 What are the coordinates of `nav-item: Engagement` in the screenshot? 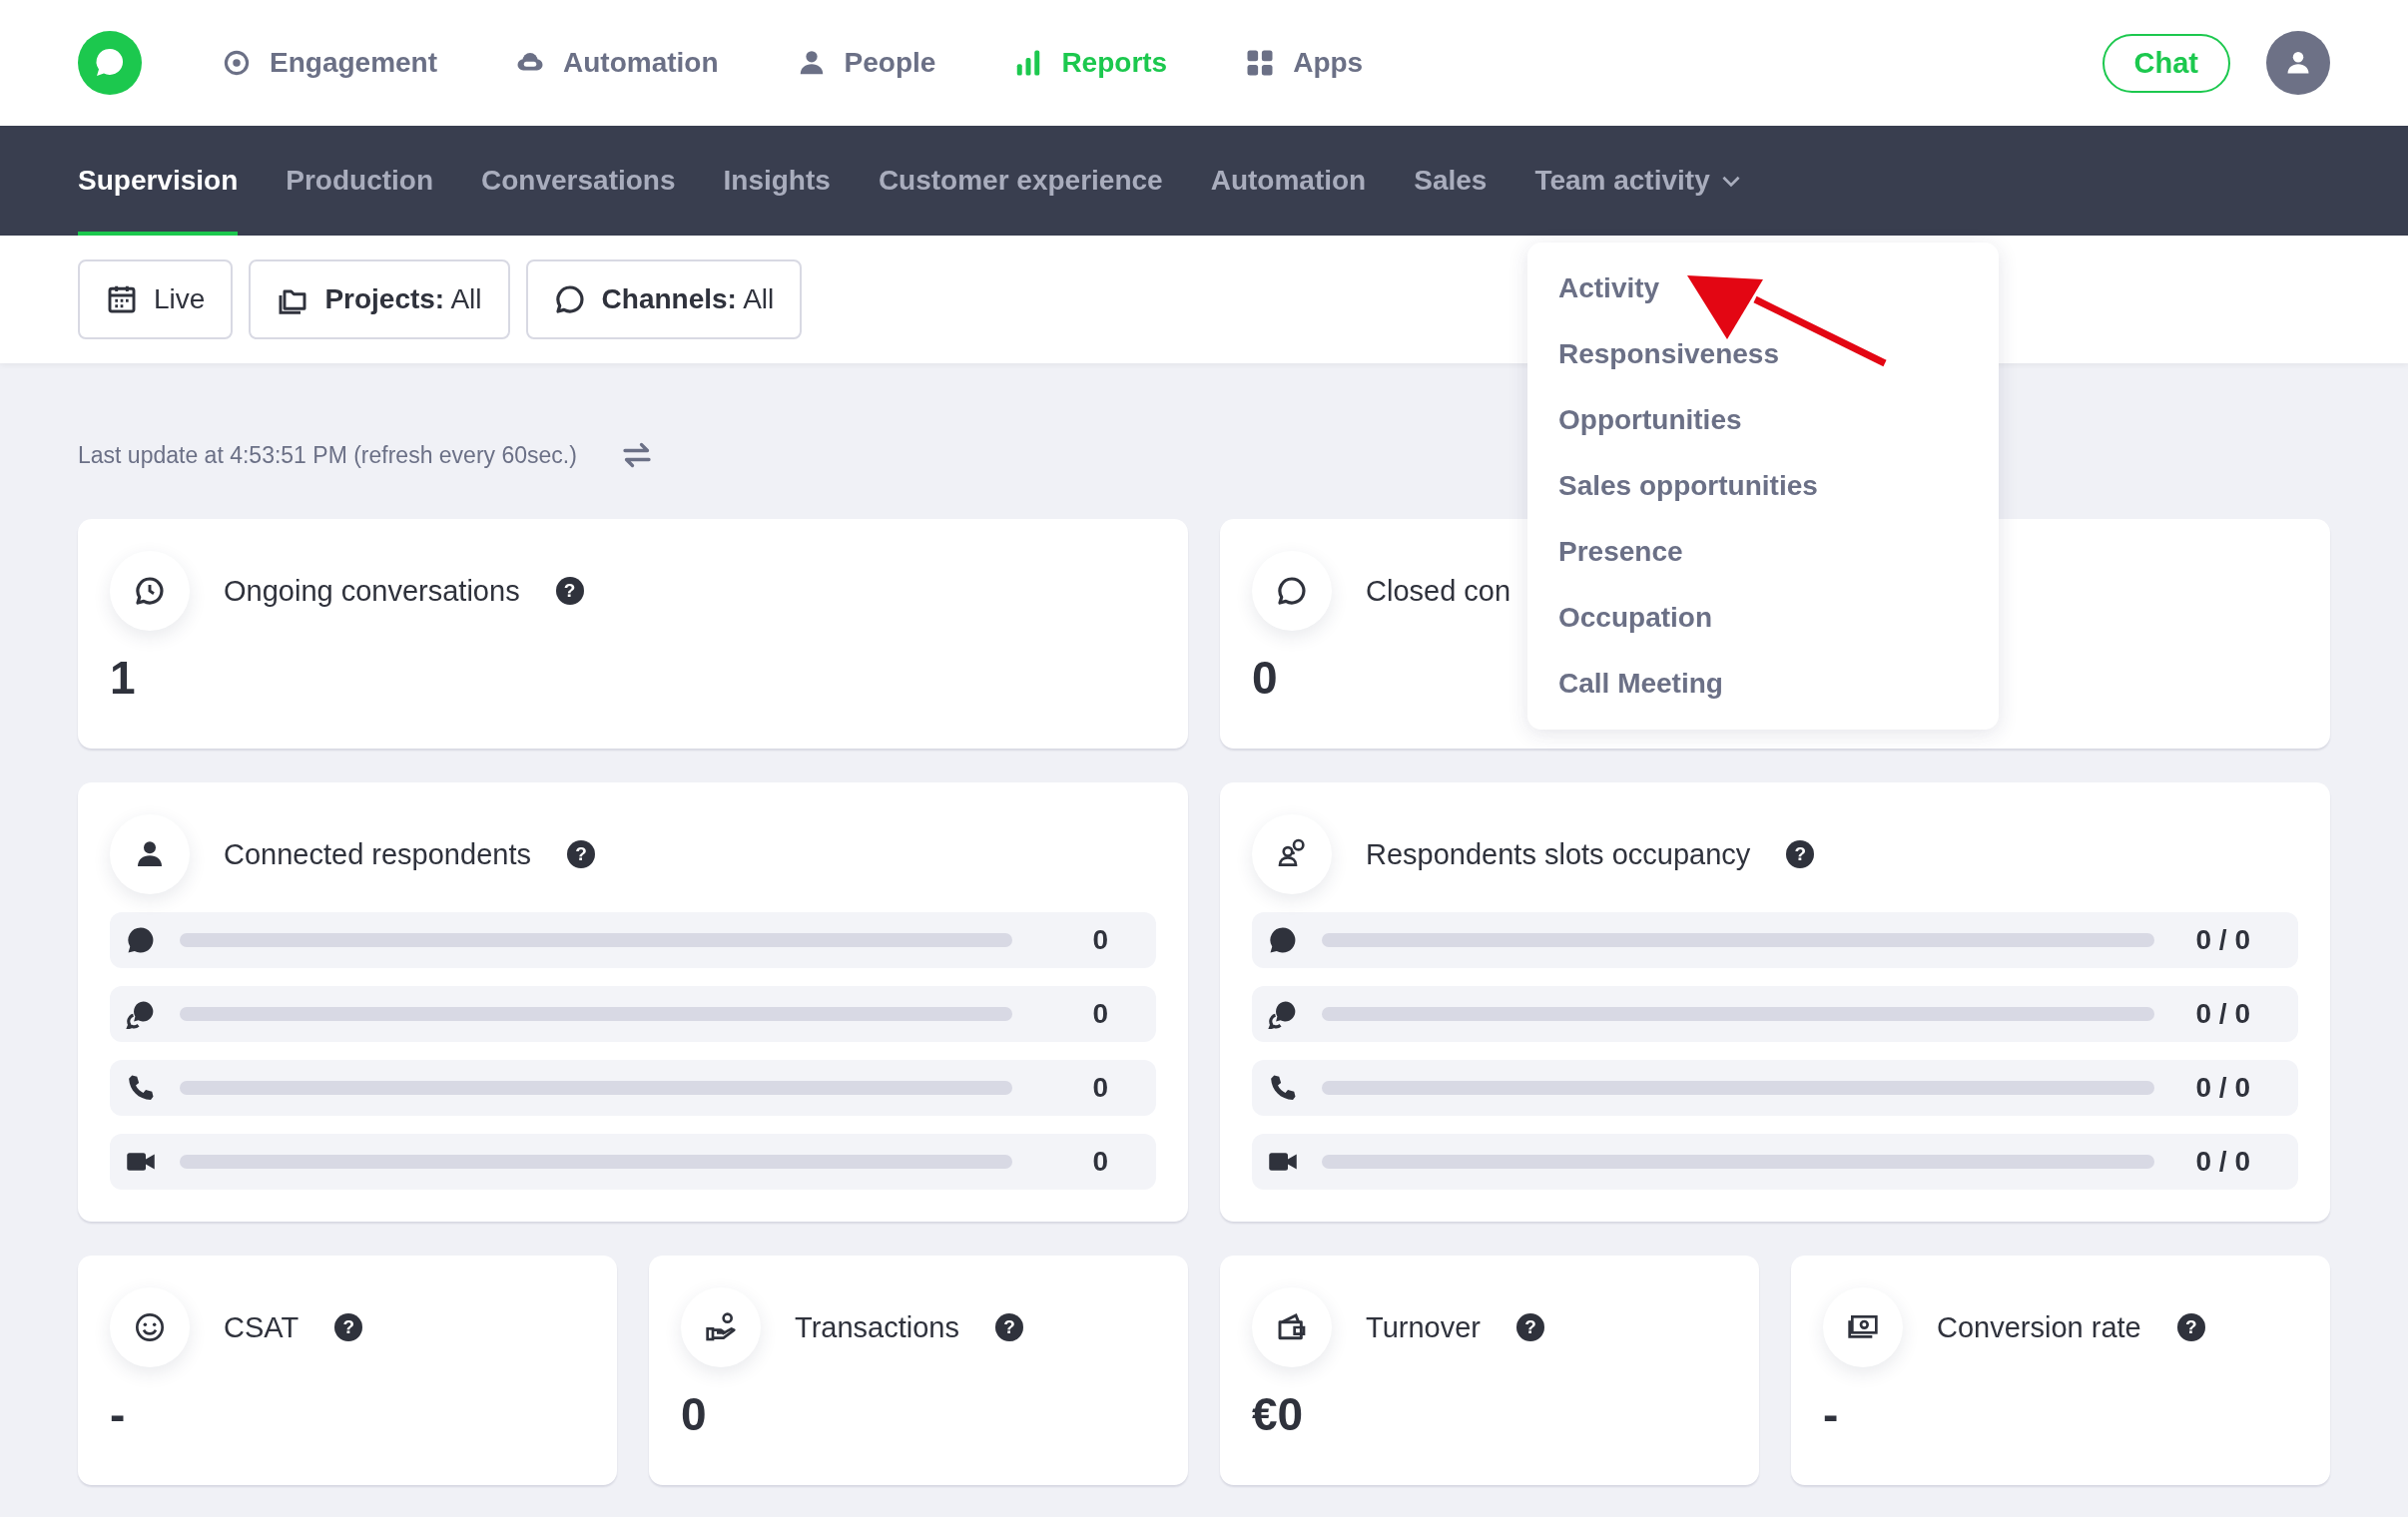 It's located at (330, 63).